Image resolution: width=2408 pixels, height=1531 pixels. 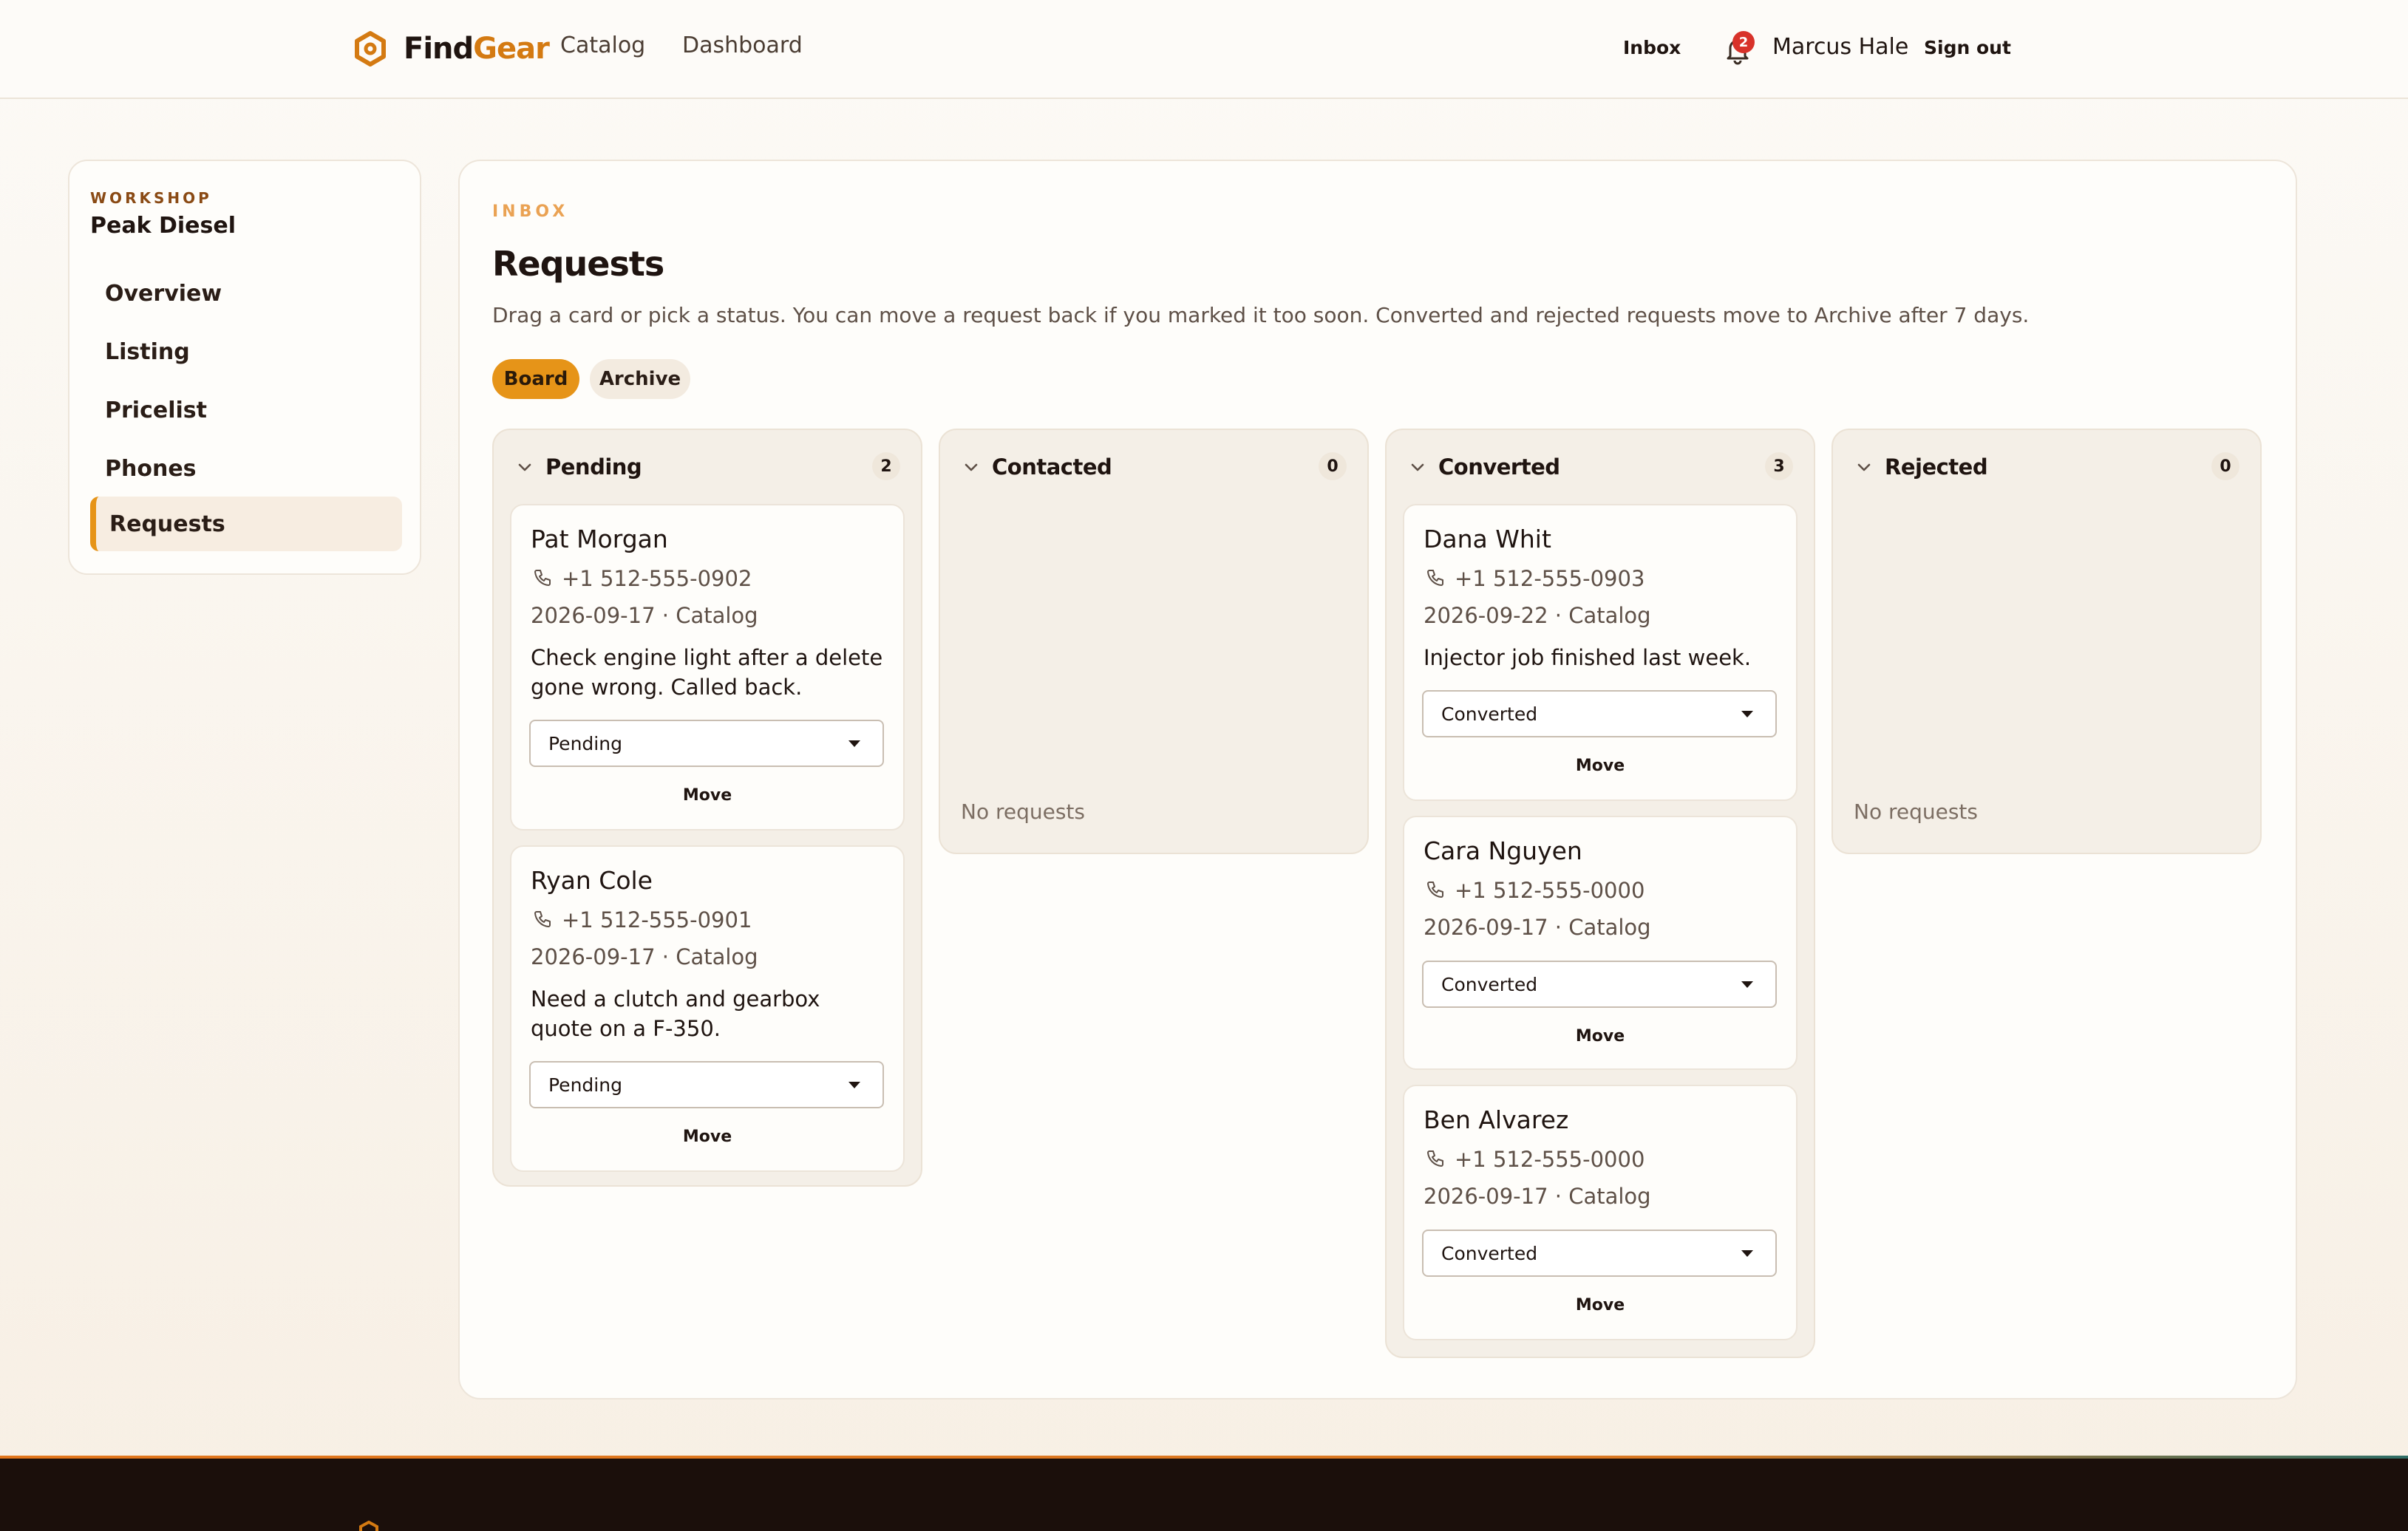 What do you see at coordinates (530, 211) in the screenshot?
I see `section-kicker: INBOX` at bounding box center [530, 211].